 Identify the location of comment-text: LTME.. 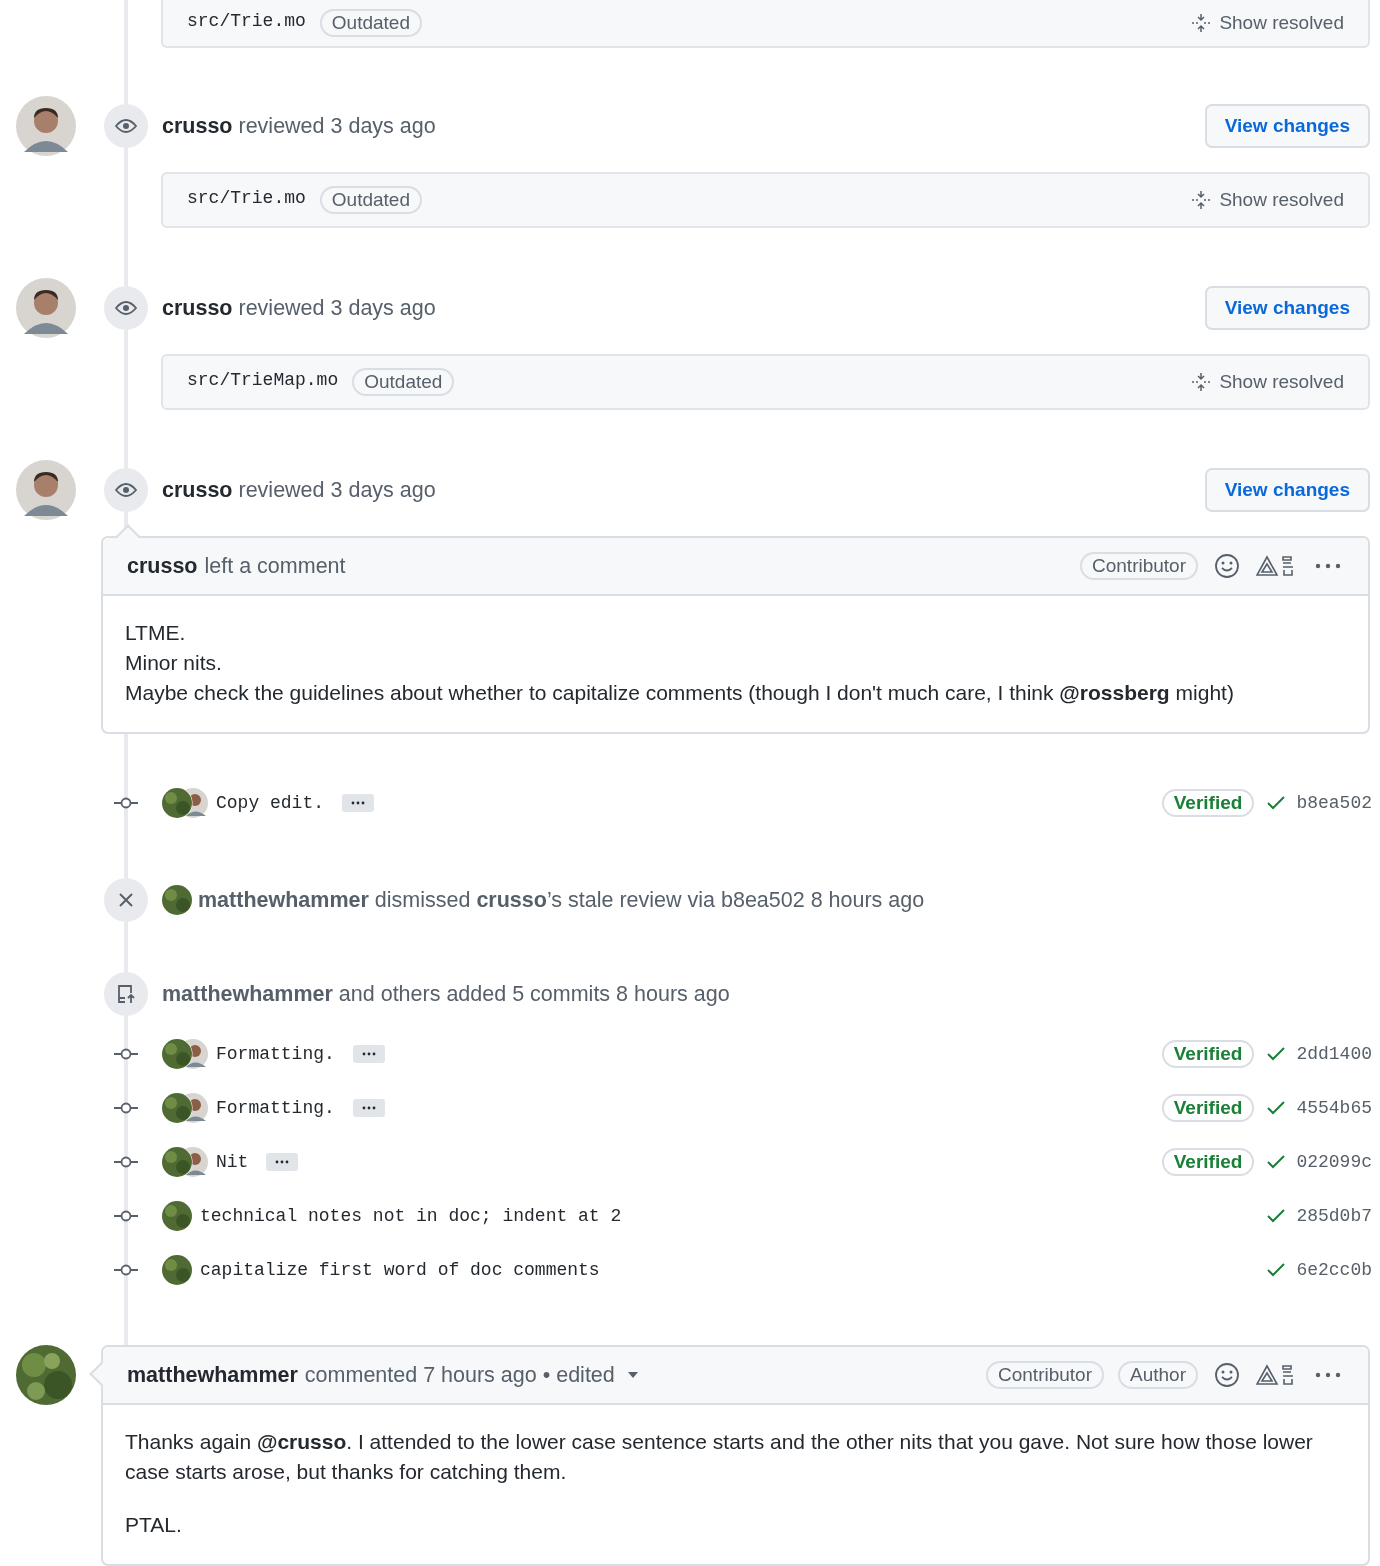
(156, 633).